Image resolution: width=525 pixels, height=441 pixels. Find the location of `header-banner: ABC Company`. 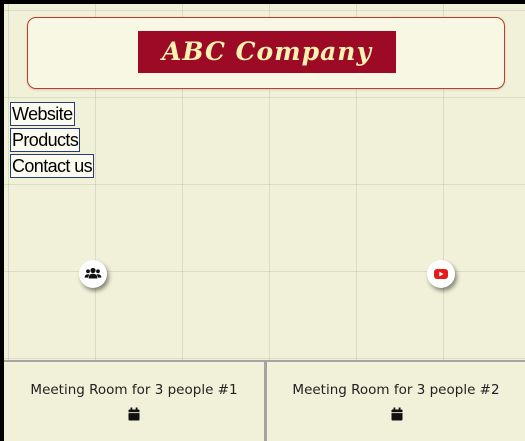

header-banner: ABC Company is located at coordinates (266, 53).